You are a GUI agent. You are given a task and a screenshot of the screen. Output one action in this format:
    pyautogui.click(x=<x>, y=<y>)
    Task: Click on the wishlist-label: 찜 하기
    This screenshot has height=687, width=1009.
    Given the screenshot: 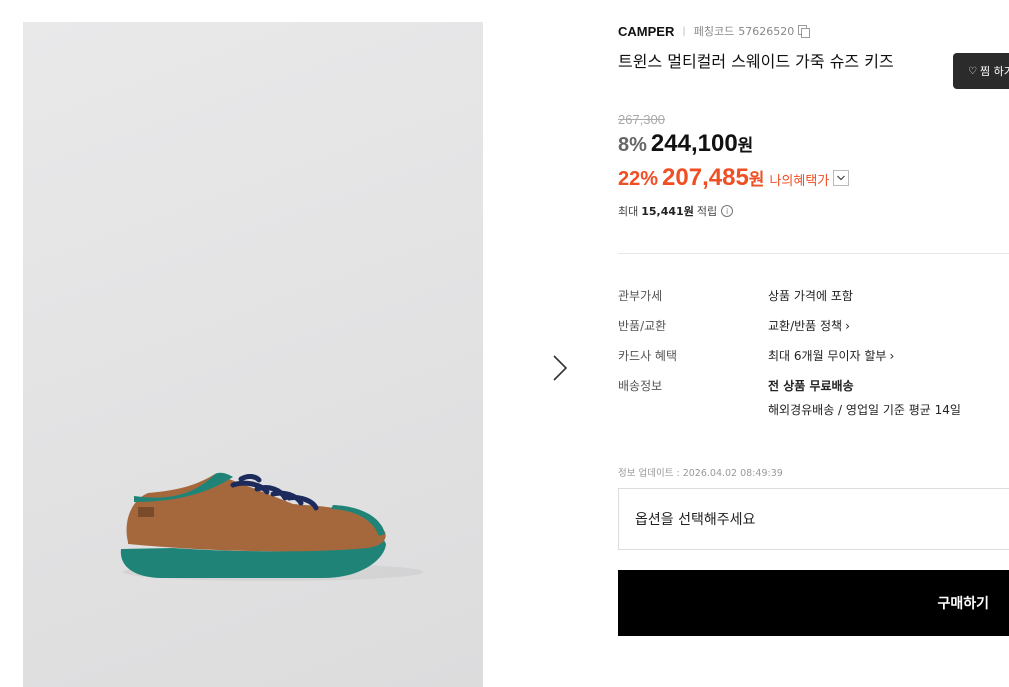 What is the action you would take?
    pyautogui.click(x=994, y=71)
    